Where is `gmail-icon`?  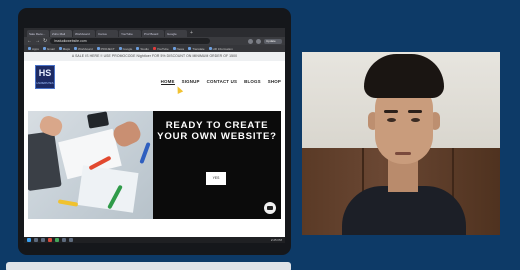
gmail-icon is located at coordinates (44, 48).